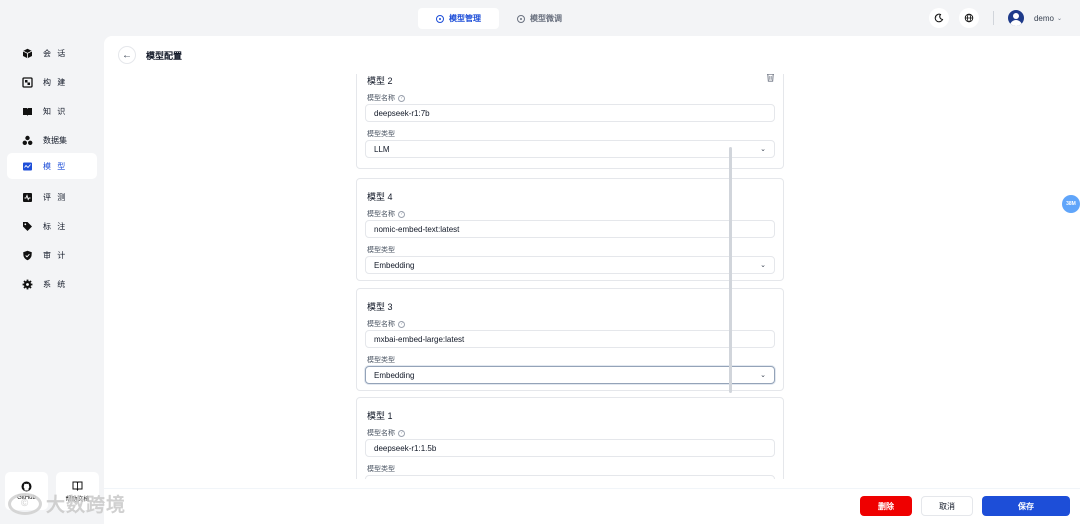  What do you see at coordinates (55, 111) in the screenshot?
I see `sidebar-item-label: 知 识` at bounding box center [55, 111].